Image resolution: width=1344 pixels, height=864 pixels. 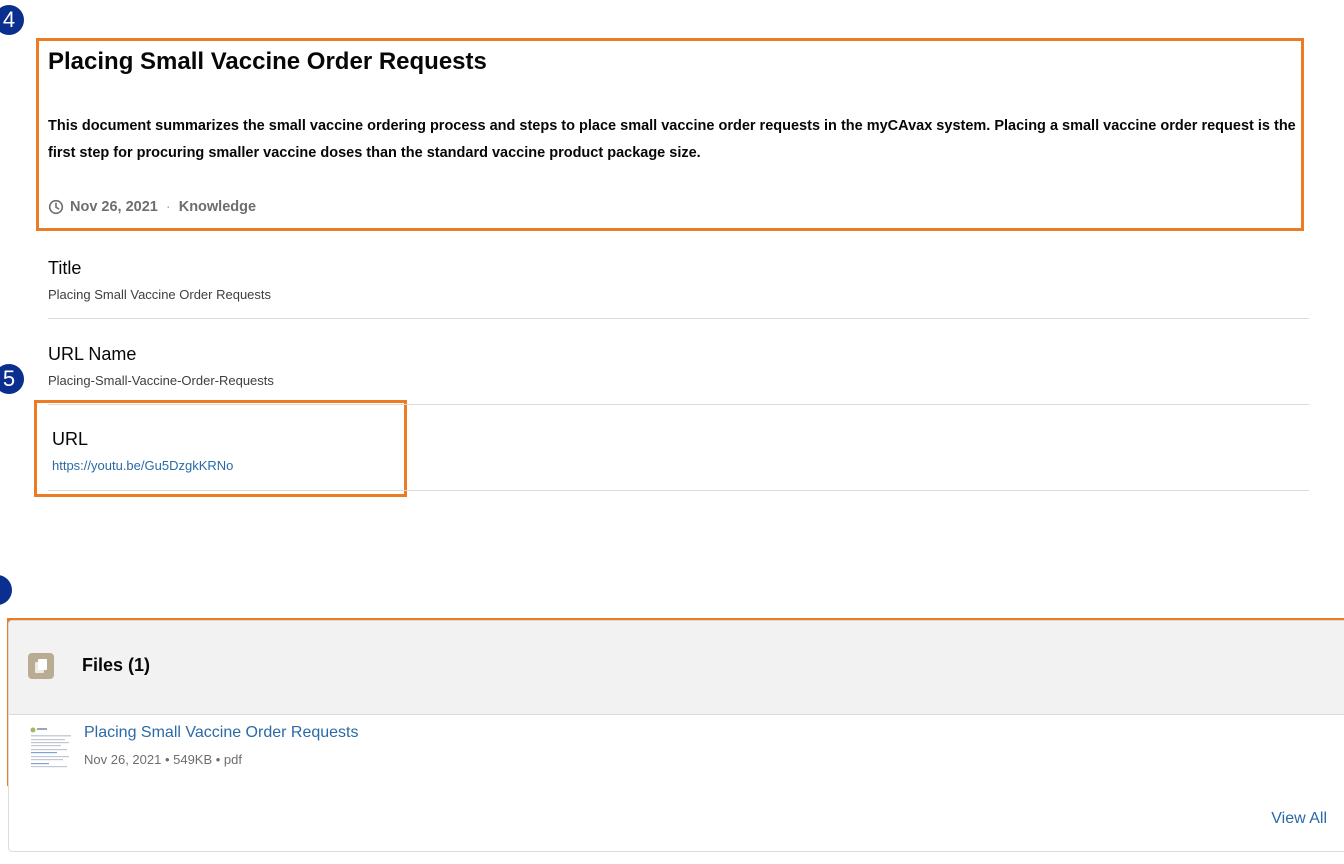 What do you see at coordinates (6, 590) in the screenshot?
I see `annotation-badge-partial` at bounding box center [6, 590].